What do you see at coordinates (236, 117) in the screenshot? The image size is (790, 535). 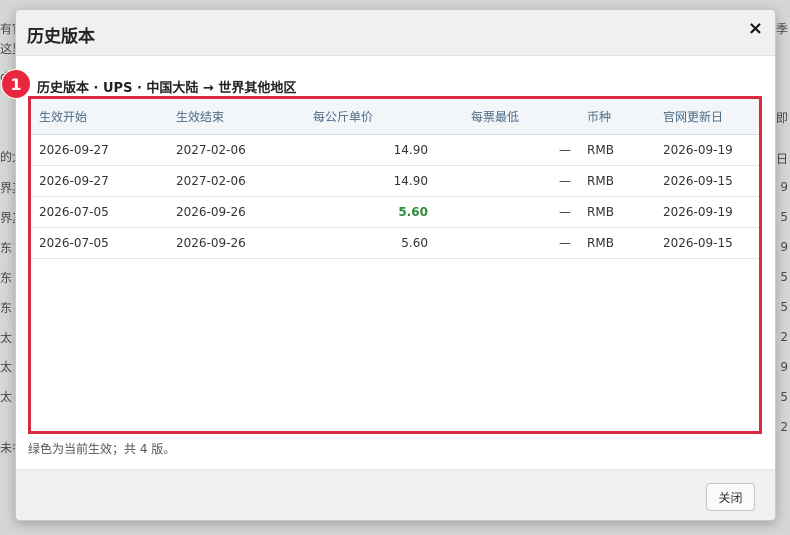 I see `col-header-end: 生效结束` at bounding box center [236, 117].